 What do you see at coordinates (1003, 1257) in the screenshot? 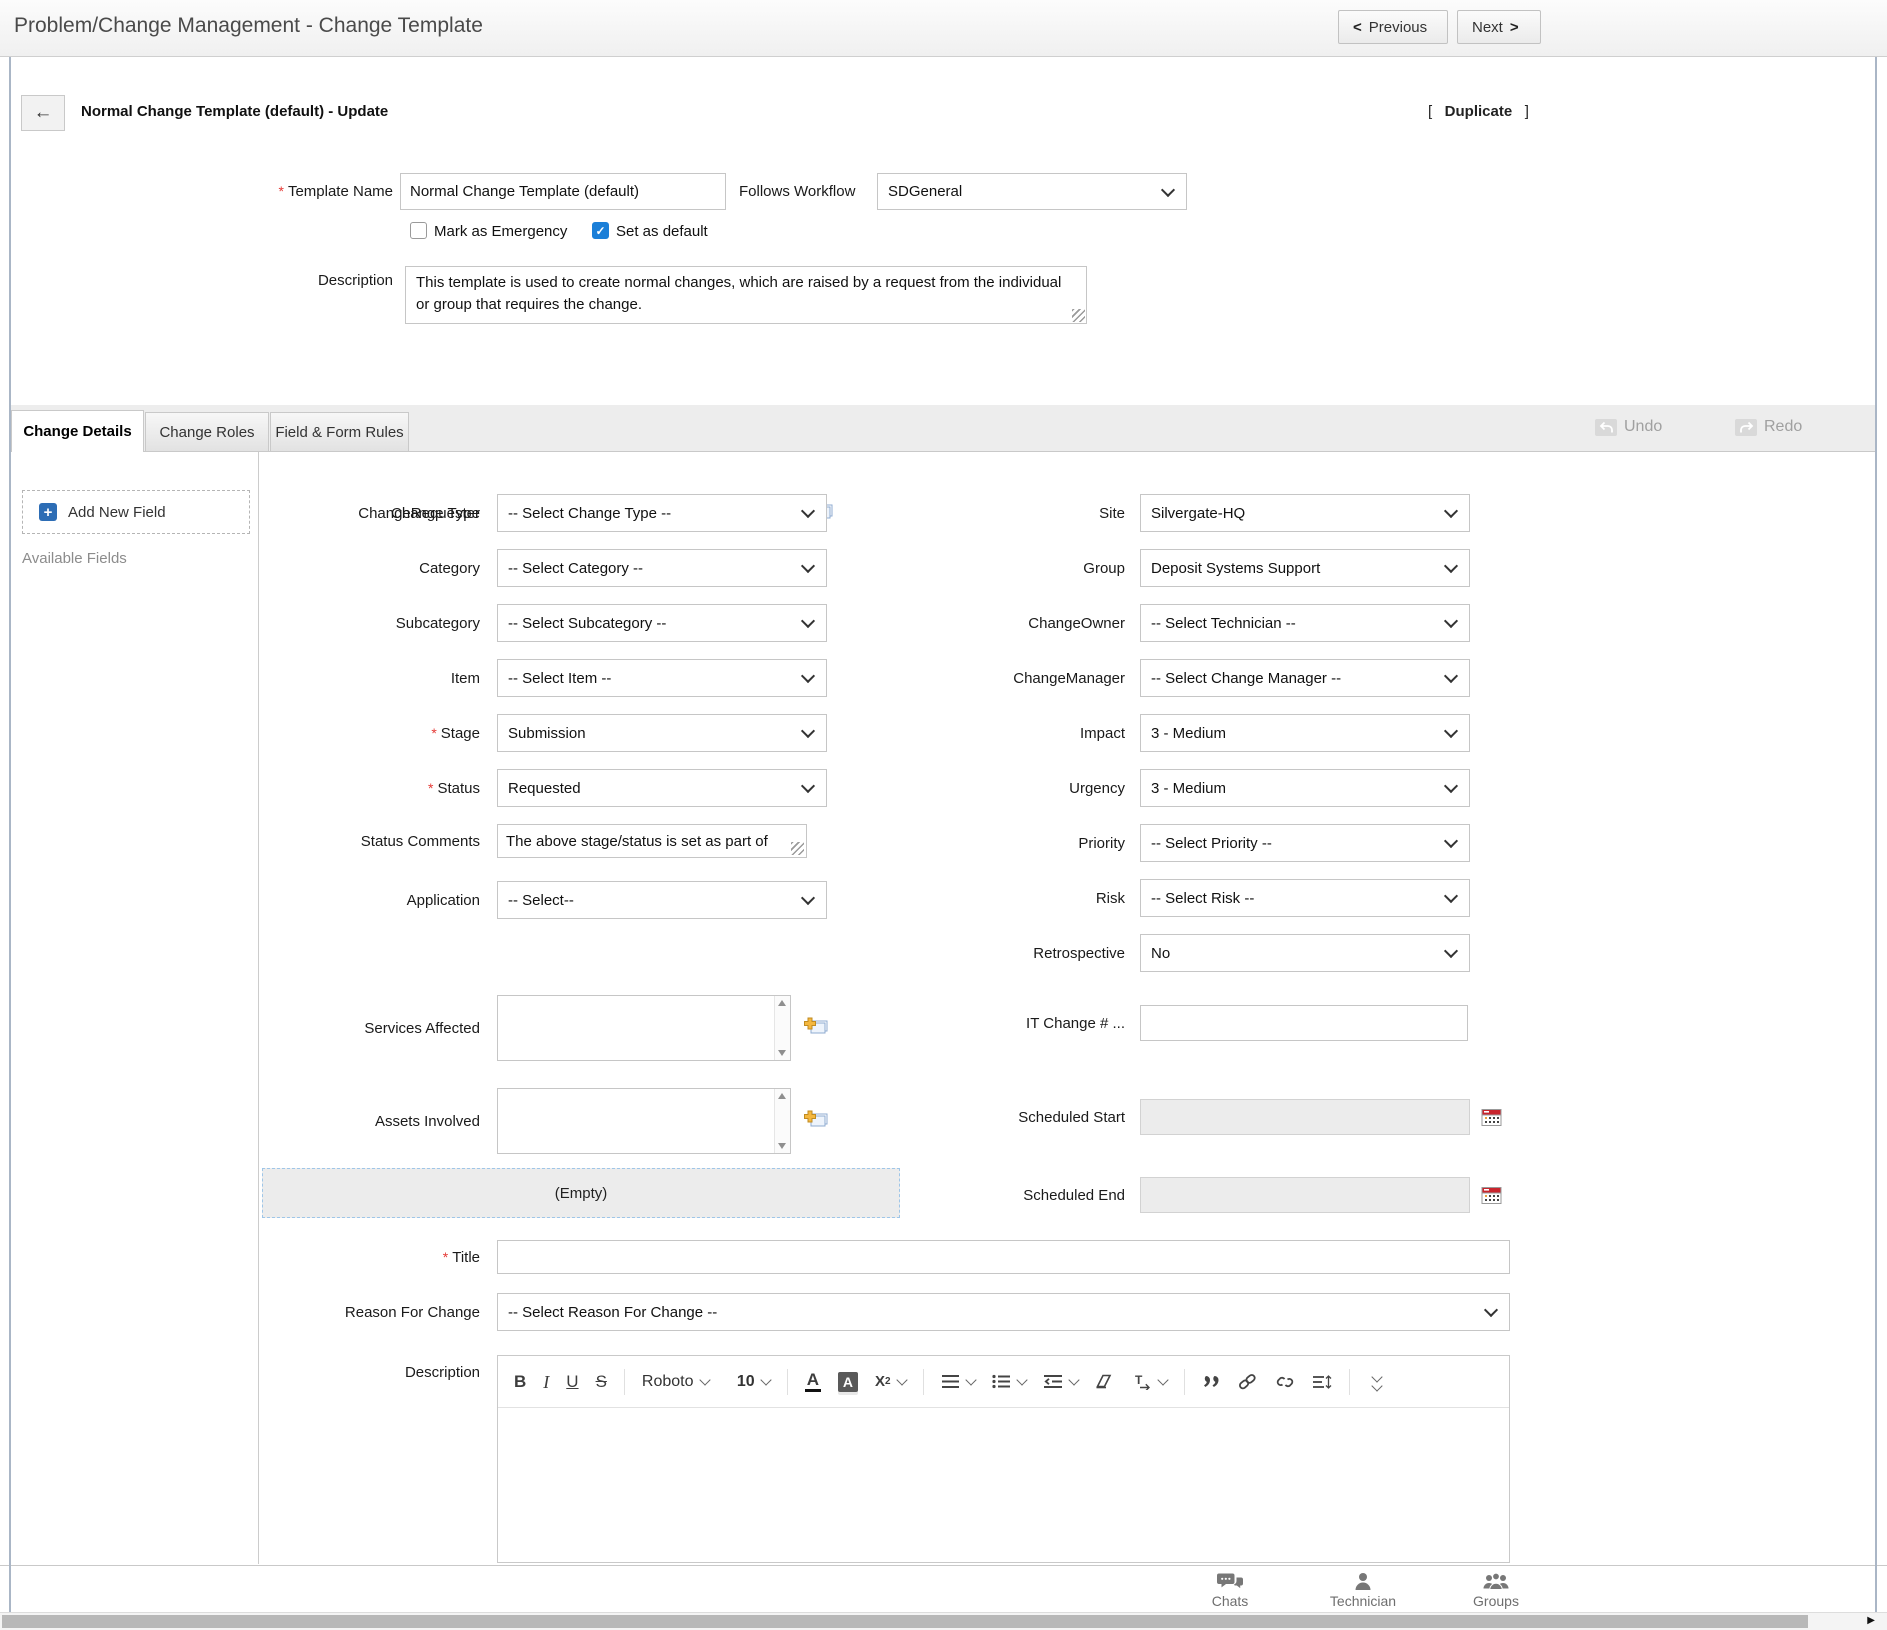
I see `title-input` at bounding box center [1003, 1257].